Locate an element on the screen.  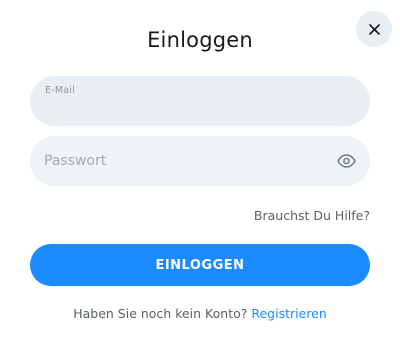
email-input is located at coordinates (200, 101).